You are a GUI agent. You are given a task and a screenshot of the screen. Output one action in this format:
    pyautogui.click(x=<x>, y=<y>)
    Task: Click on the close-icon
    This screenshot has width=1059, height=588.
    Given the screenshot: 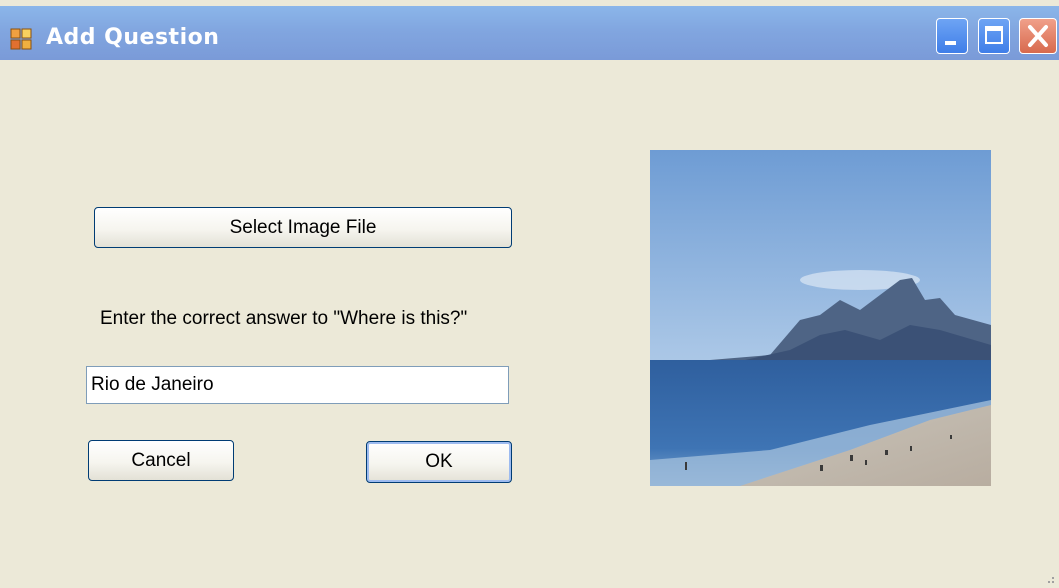 What is the action you would take?
    pyautogui.click(x=1038, y=36)
    